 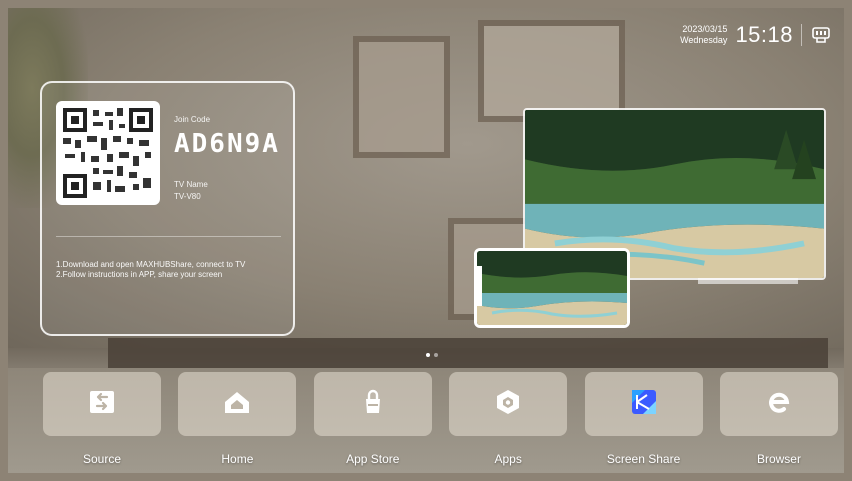 I want to click on browser-icon, so click(x=779, y=404).